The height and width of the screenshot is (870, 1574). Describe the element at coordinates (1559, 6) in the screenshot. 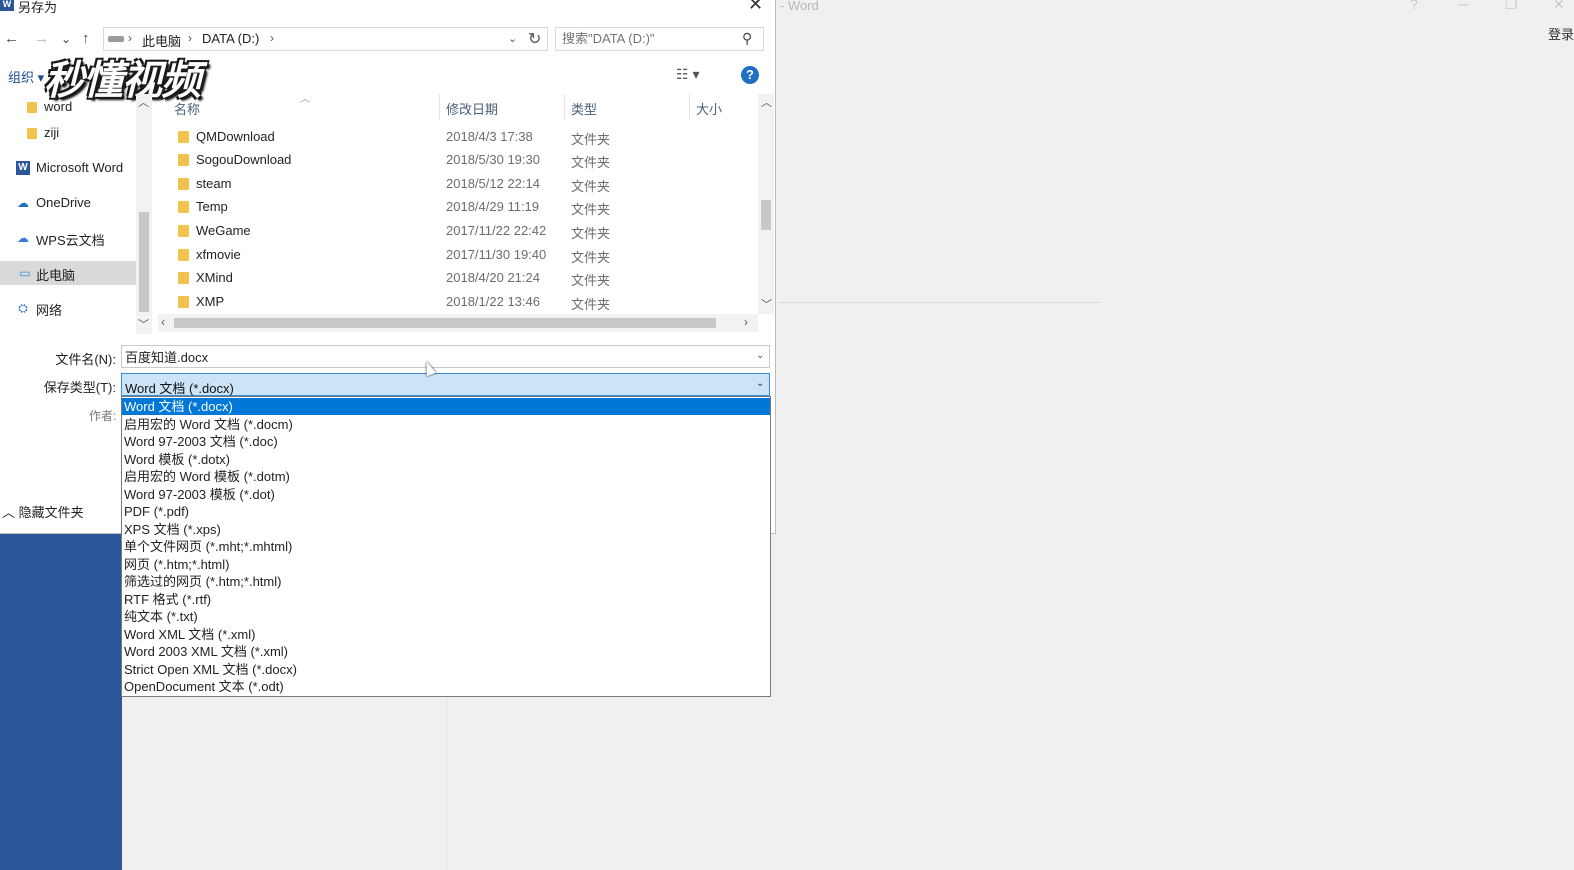

I see `close-window-icon: ✕` at that location.